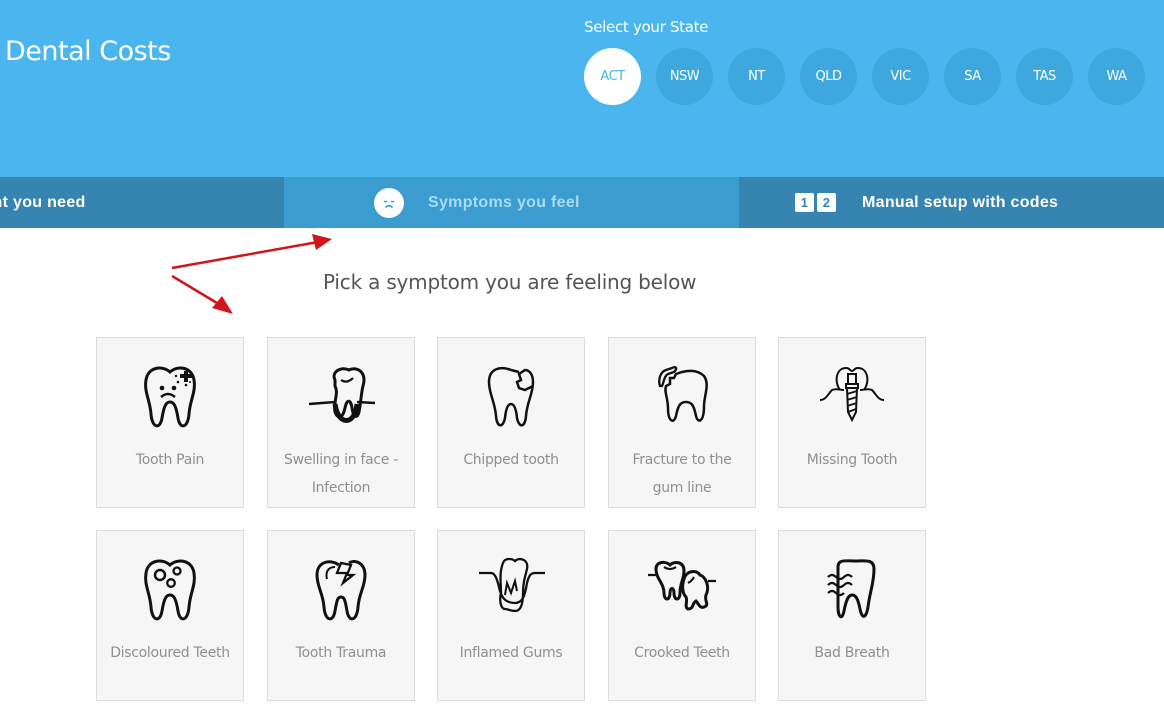 The image size is (1164, 728). Describe the element at coordinates (170, 397) in the screenshot. I see `tooth-pain-icon` at that location.